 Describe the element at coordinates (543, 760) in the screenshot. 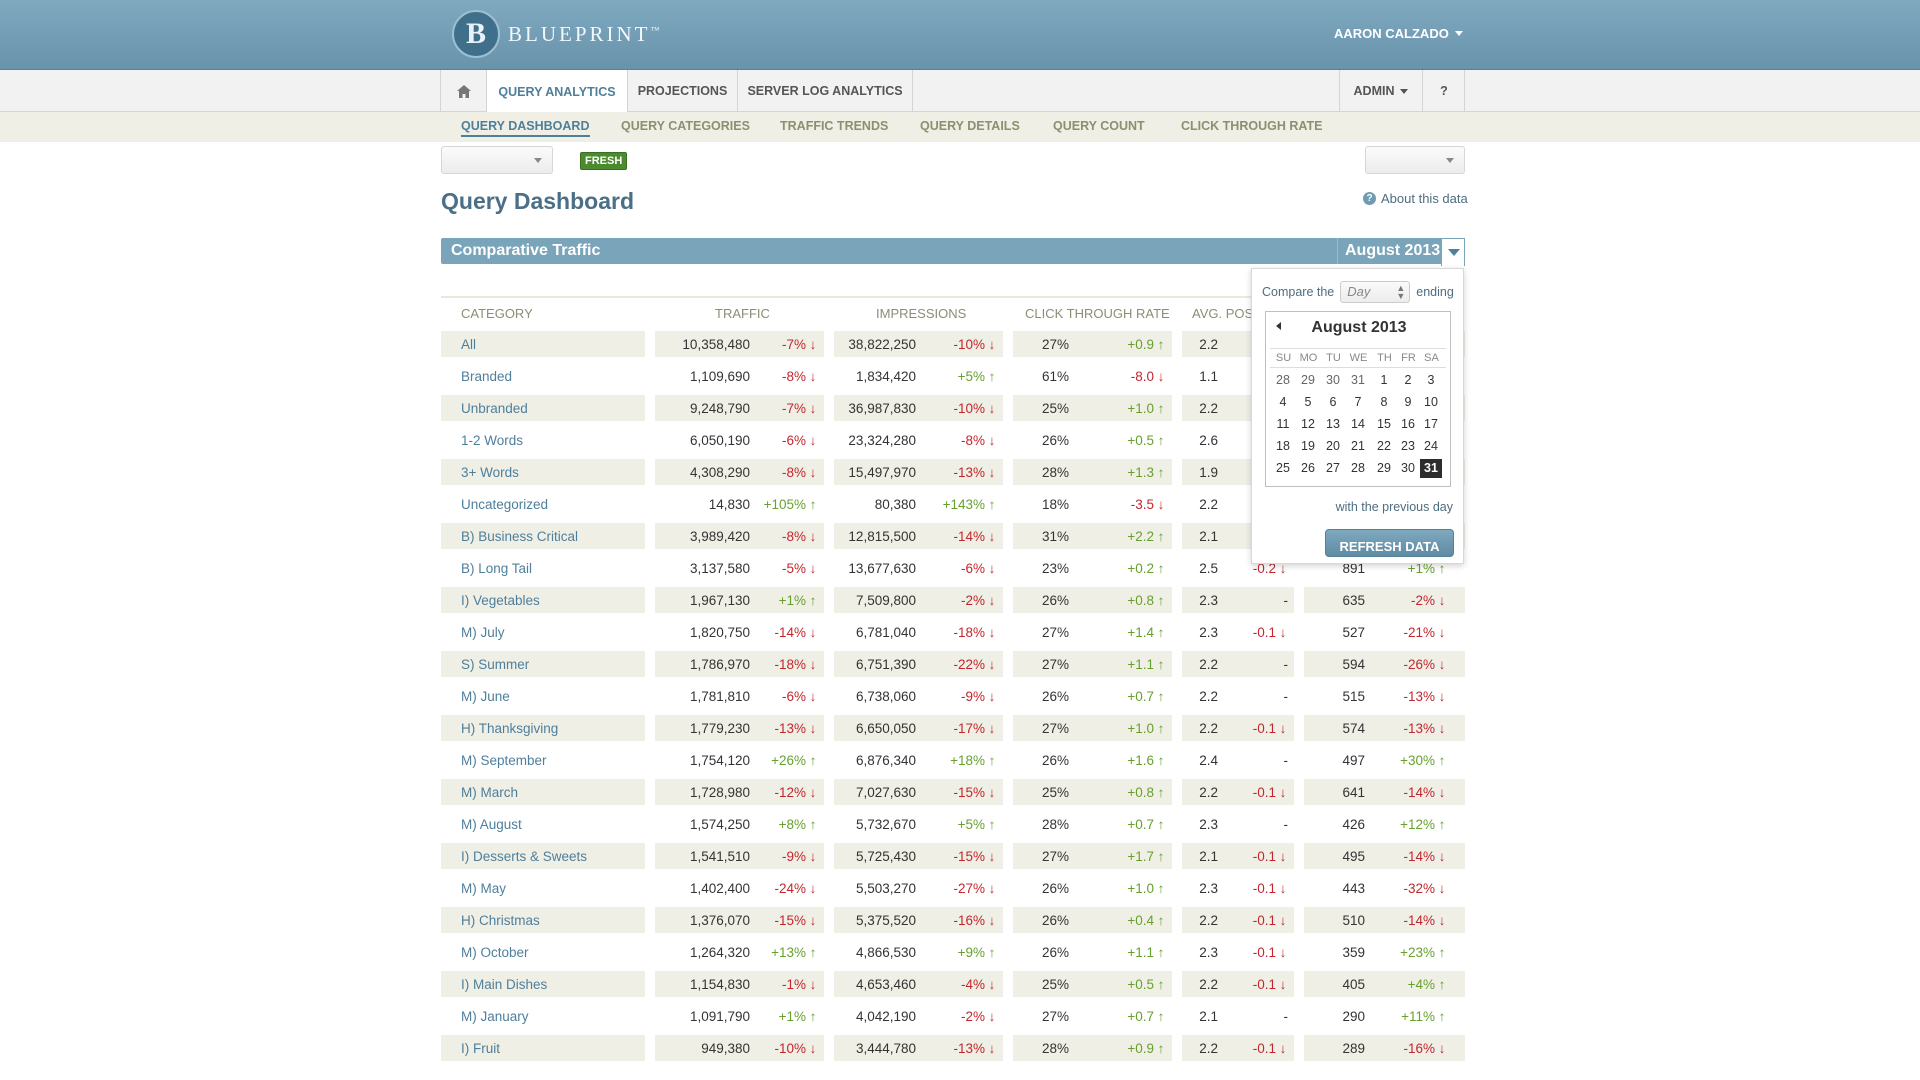

I see `category-cell: M) September` at that location.